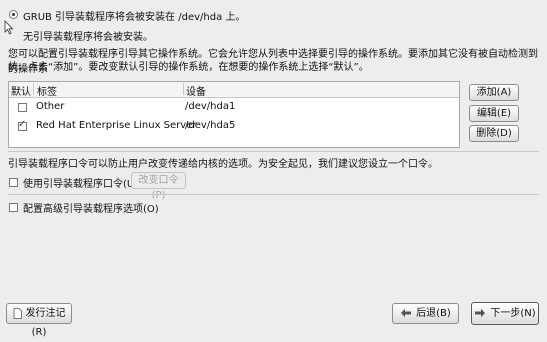 This screenshot has width=547, height=342. What do you see at coordinates (494, 113) in the screenshot?
I see `edit-button: 编辑(E)` at bounding box center [494, 113].